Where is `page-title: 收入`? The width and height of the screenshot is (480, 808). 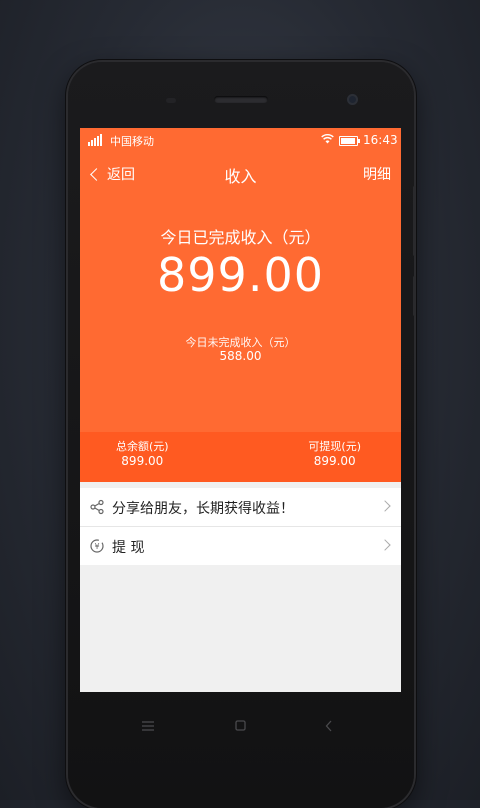 page-title: 收入 is located at coordinates (240, 176).